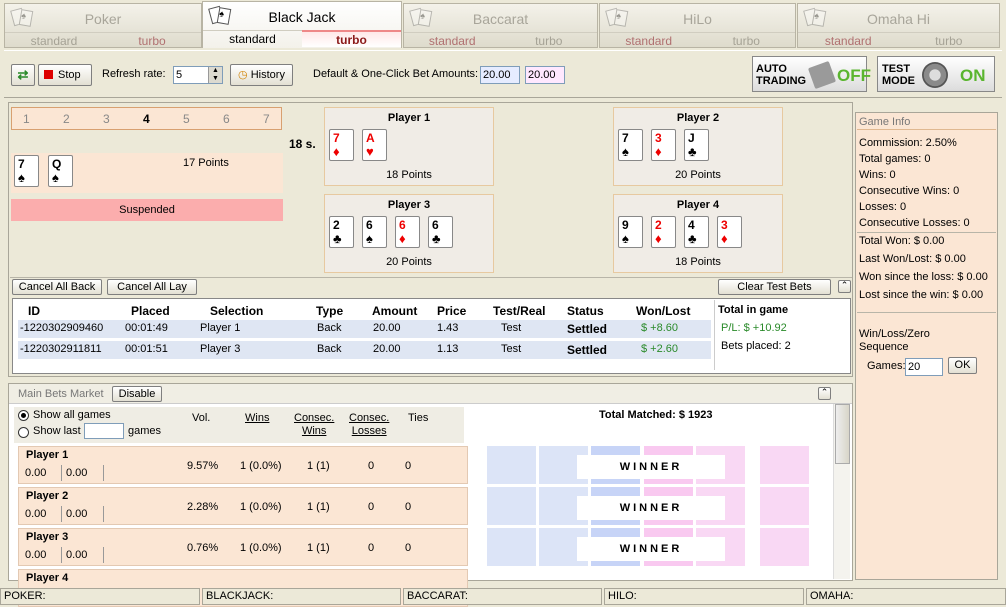 Image resolution: width=1006 pixels, height=607 pixels. What do you see at coordinates (914, 223) in the screenshot?
I see `info-stat: Consecutive Losses: 0` at bounding box center [914, 223].